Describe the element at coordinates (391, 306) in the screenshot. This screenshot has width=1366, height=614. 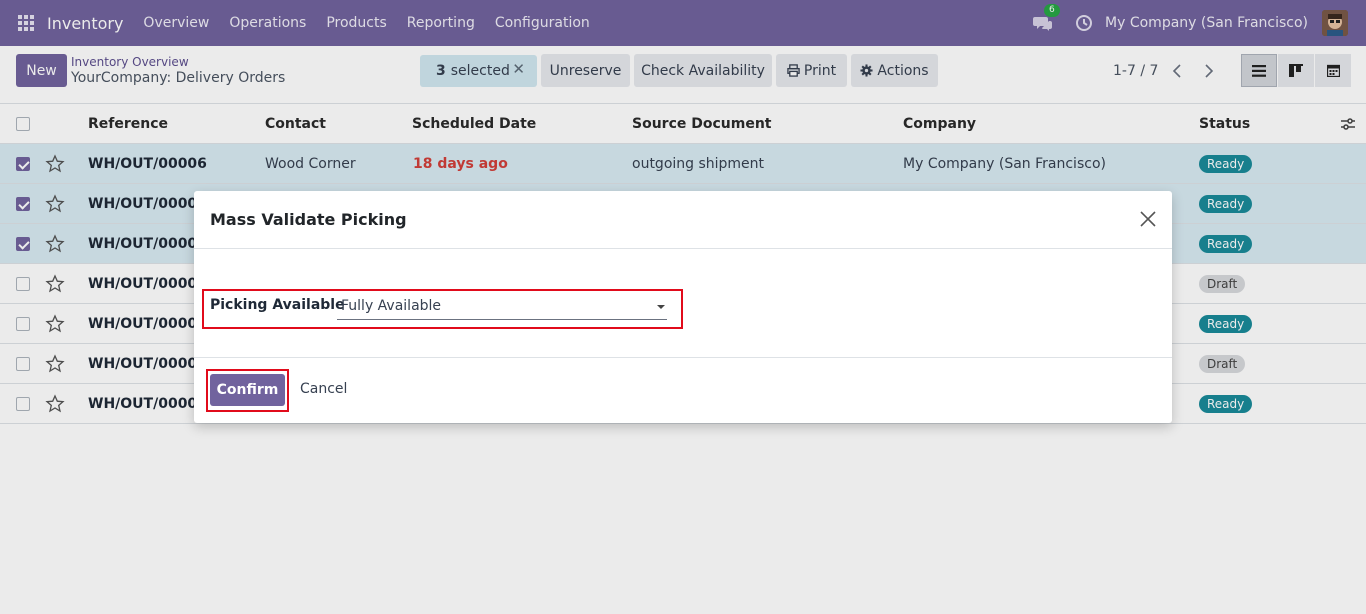
I see `picking-available-value: Fully Available` at that location.